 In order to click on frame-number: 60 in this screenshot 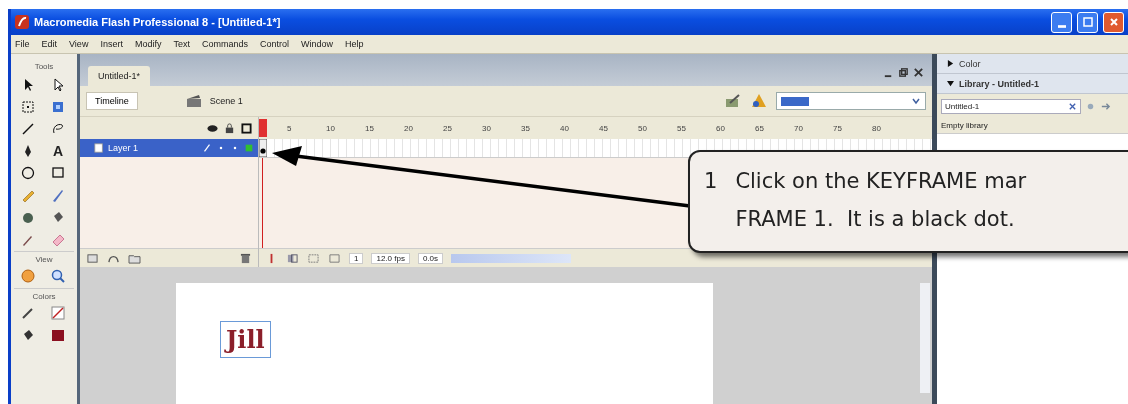, I will do `click(721, 128)`.